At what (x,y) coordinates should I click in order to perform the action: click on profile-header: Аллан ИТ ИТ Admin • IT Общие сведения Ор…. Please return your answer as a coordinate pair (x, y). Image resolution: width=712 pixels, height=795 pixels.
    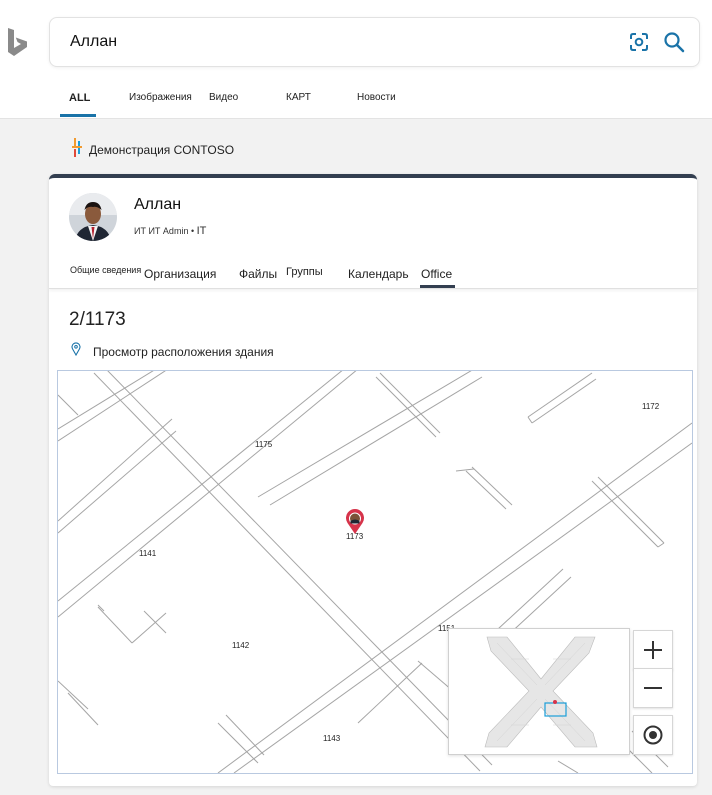
    Looking at the image, I should click on (373, 233).